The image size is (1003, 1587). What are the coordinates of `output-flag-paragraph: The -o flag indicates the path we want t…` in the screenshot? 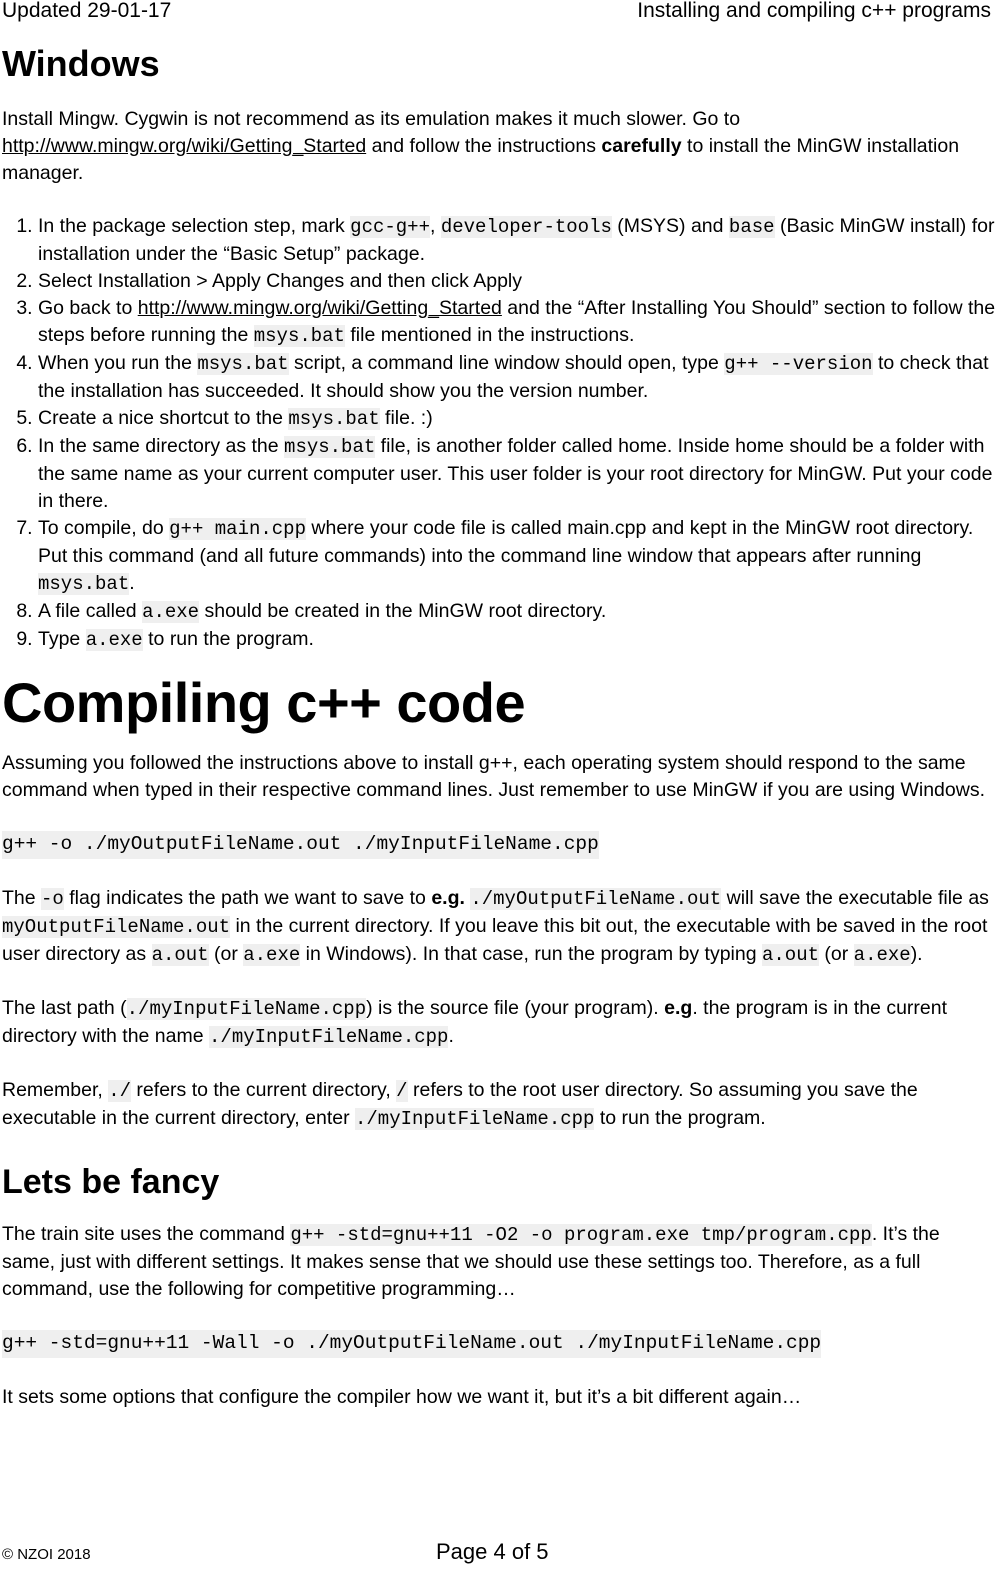 It's located at (499, 927).